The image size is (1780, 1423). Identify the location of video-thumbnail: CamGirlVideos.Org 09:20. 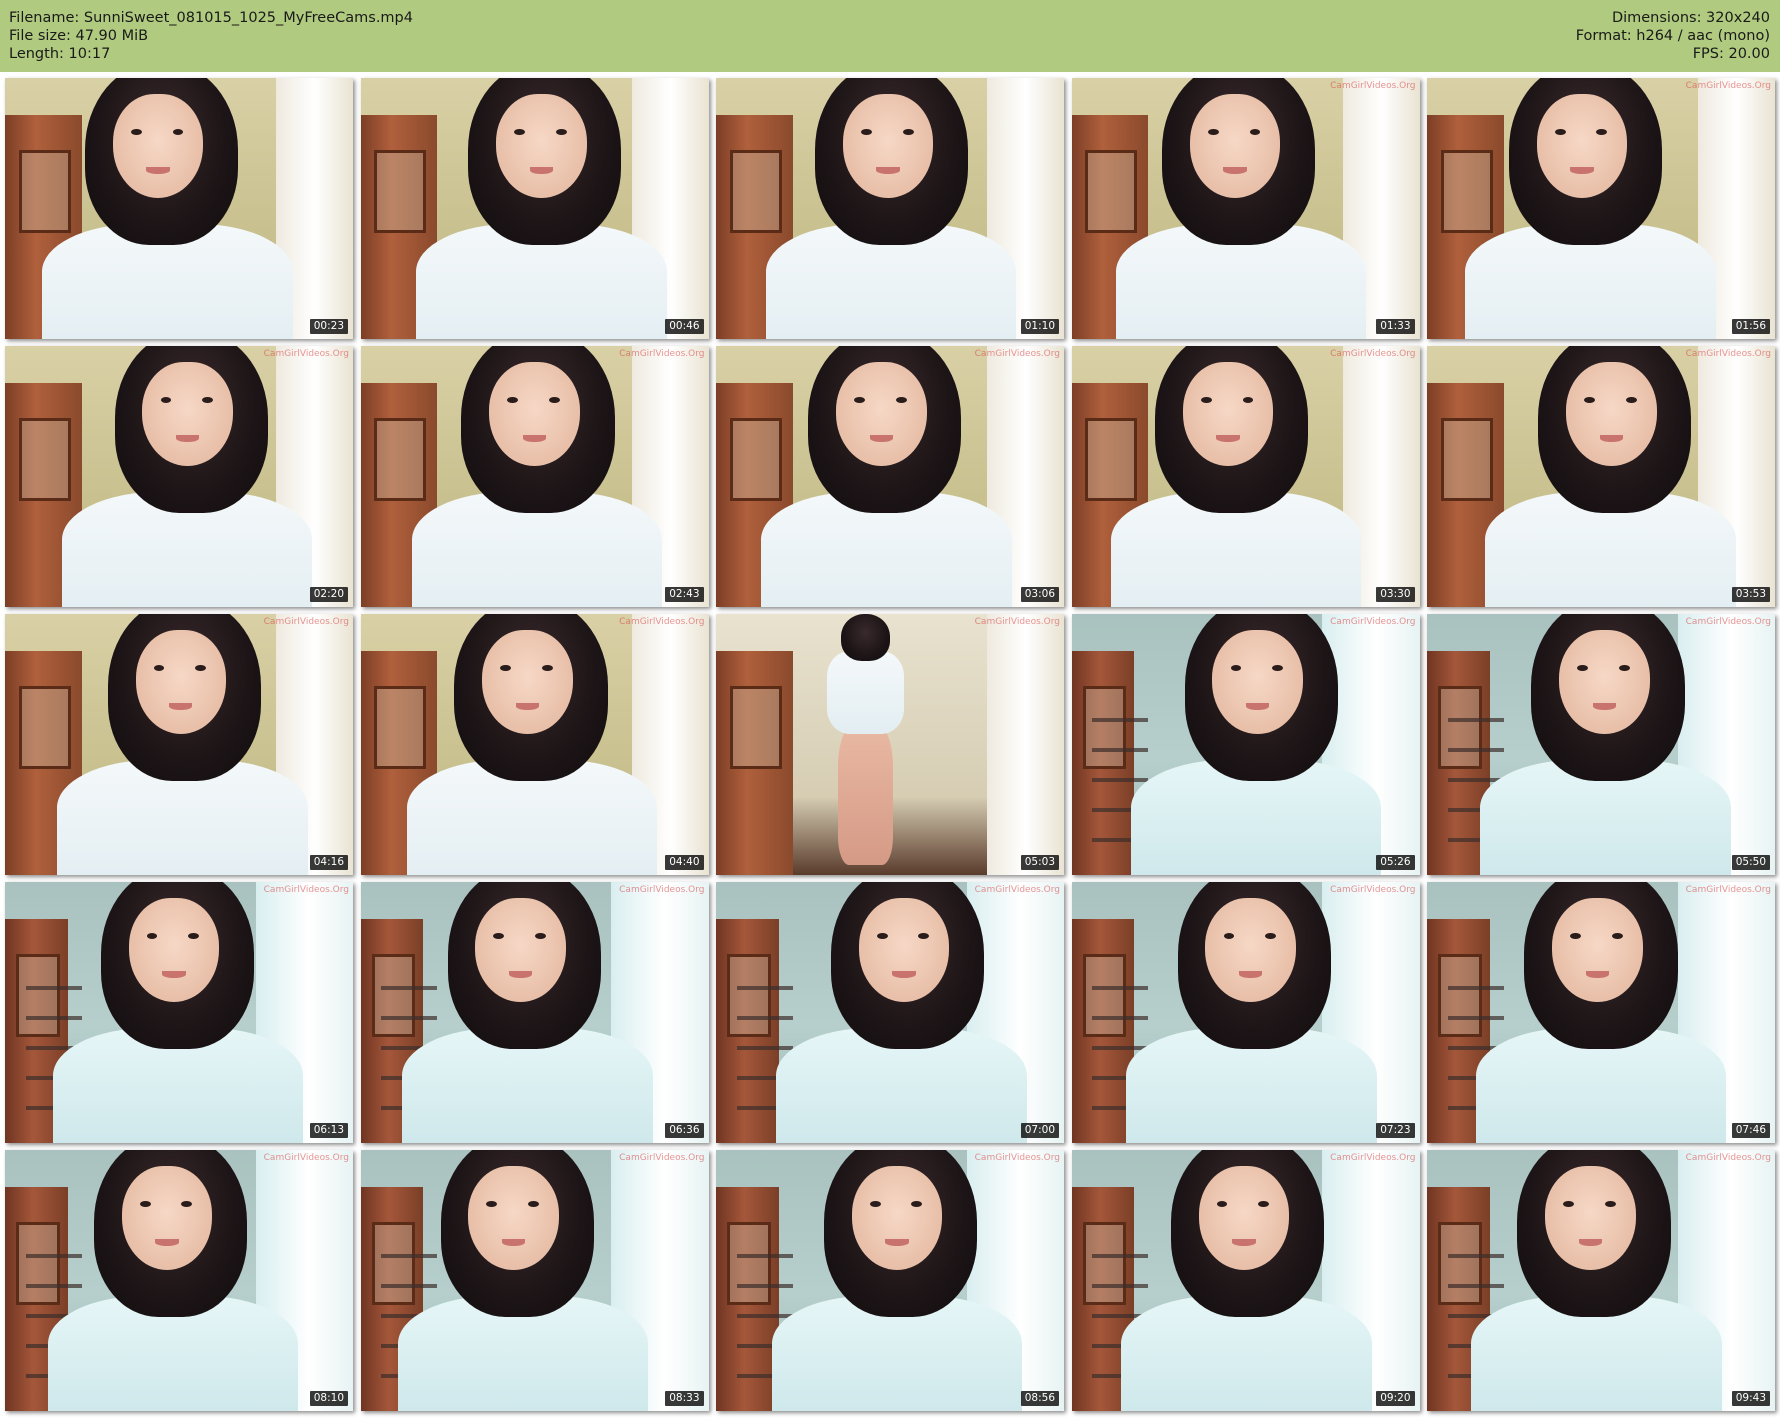
(1245, 1280).